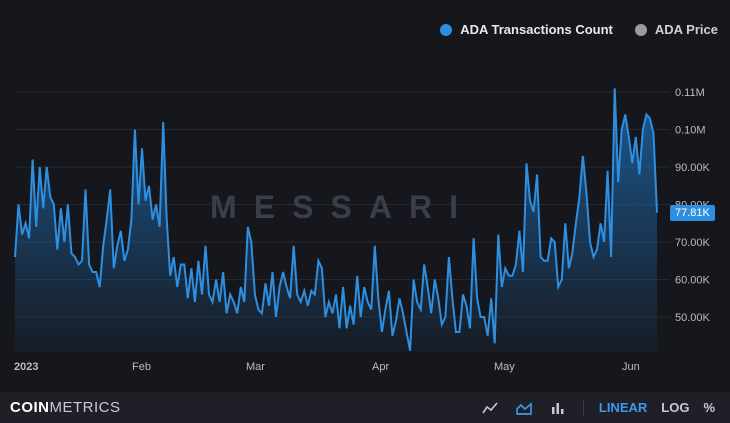 The height and width of the screenshot is (423, 730). Describe the element at coordinates (686, 29) in the screenshot. I see `legend-label: ADA Price` at that location.